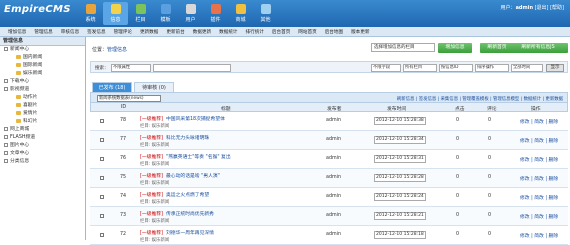  What do you see at coordinates (90, 13) in the screenshot?
I see `nav-system: 系统` at bounding box center [90, 13].